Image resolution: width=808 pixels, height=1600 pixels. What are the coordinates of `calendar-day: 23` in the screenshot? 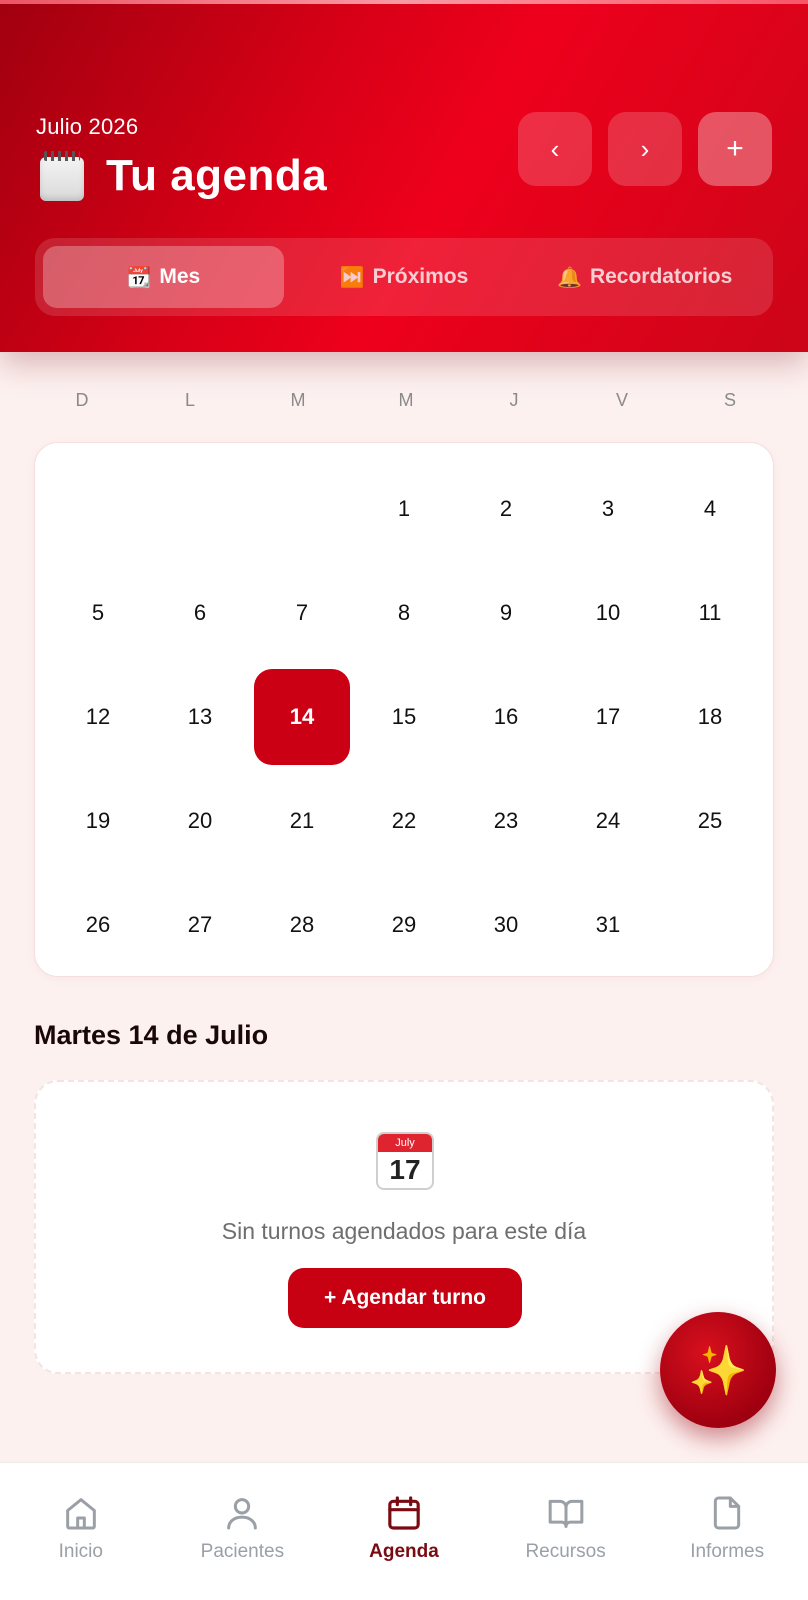 It's located at (506, 821).